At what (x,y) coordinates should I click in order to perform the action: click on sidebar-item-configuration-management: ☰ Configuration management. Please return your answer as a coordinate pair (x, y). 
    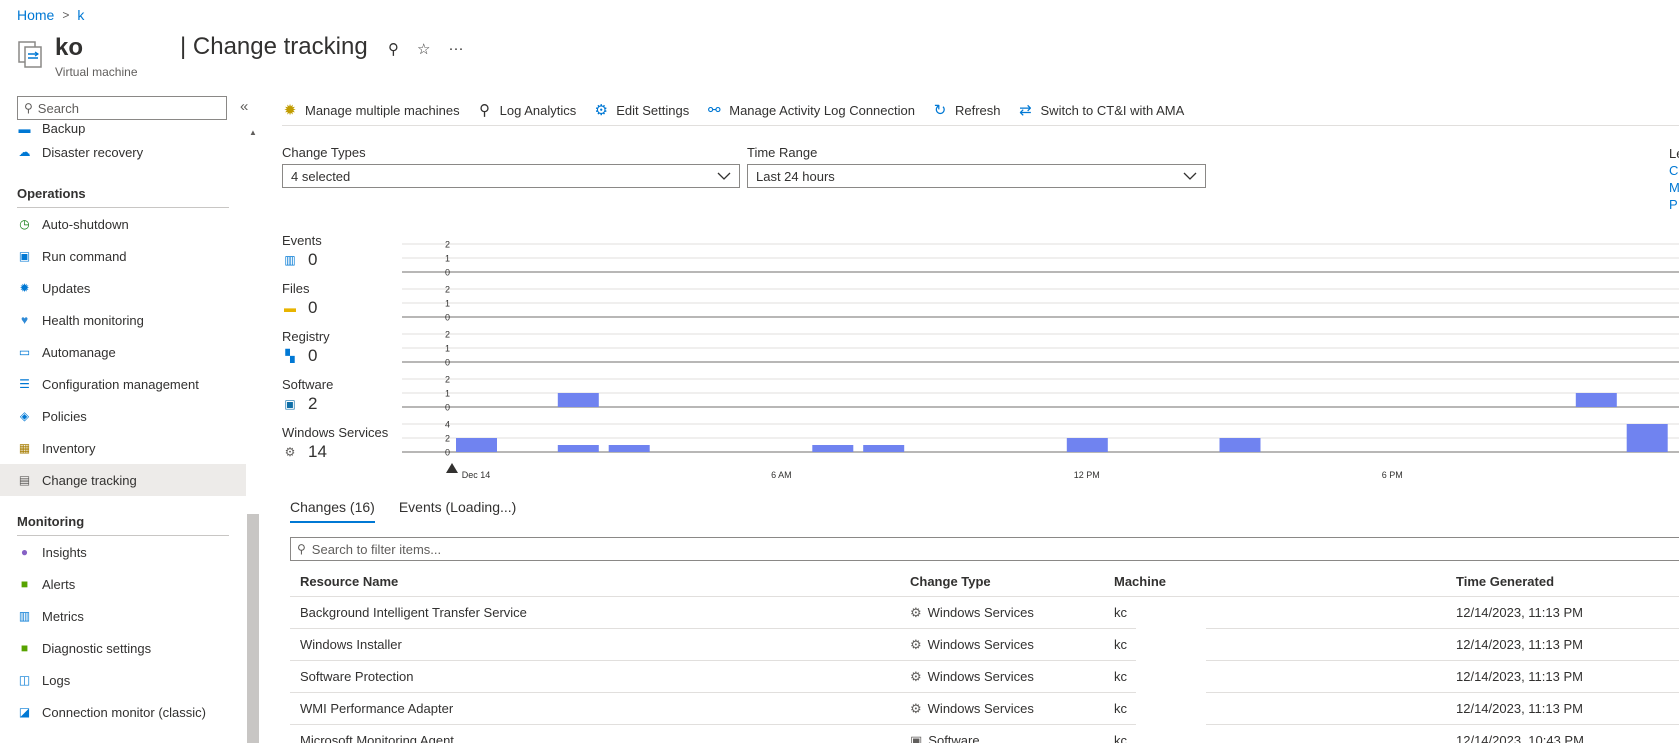
    Looking at the image, I should click on (123, 384).